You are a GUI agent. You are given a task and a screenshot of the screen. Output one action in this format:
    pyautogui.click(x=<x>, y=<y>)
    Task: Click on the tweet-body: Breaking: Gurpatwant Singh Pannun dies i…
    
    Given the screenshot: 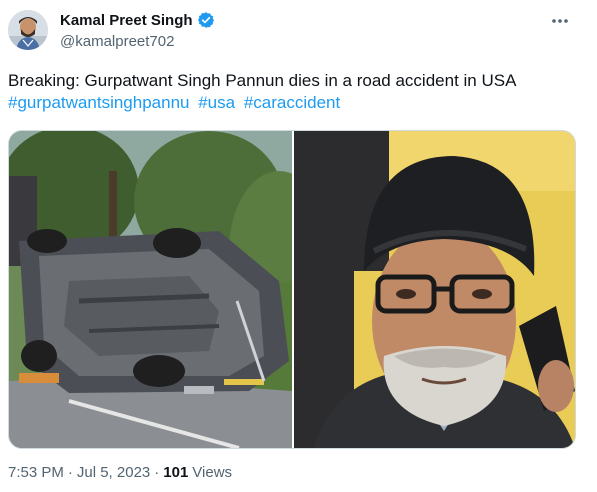 What is the action you would take?
    pyautogui.click(x=262, y=80)
    